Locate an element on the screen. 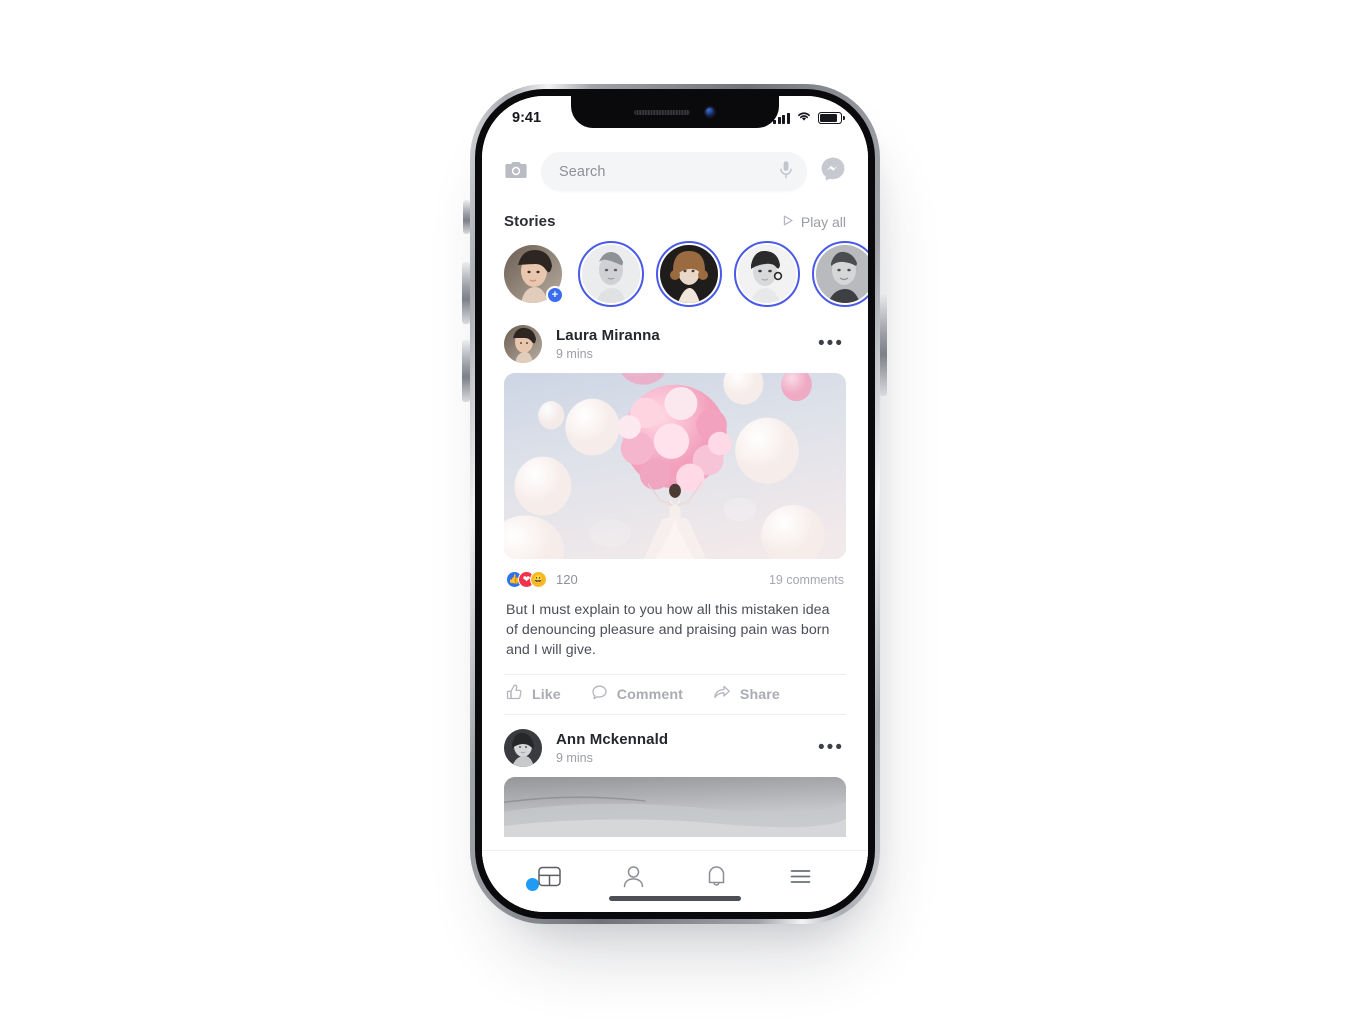  share-label: Share is located at coordinates (759, 694).